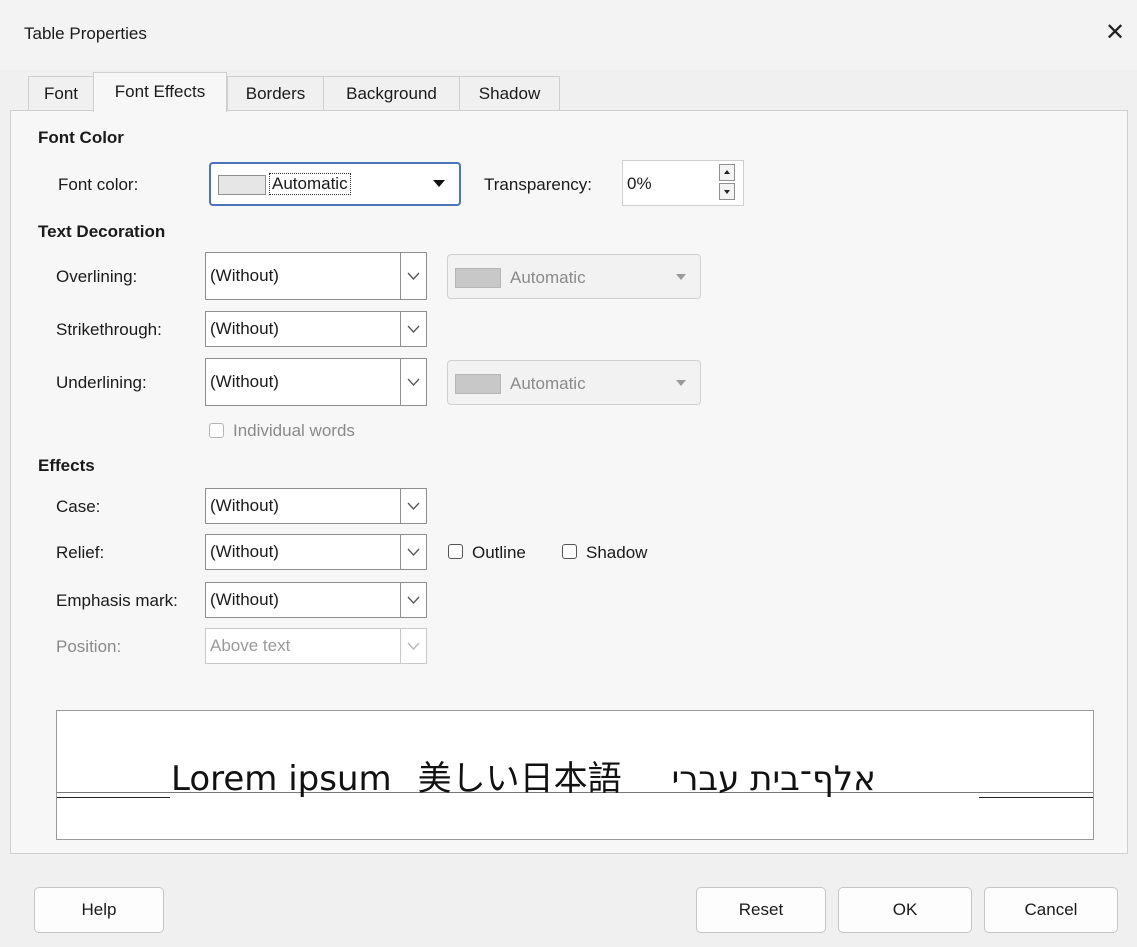 The height and width of the screenshot is (947, 1137). I want to click on text-decoration-heading: Text Decoration, so click(102, 231).